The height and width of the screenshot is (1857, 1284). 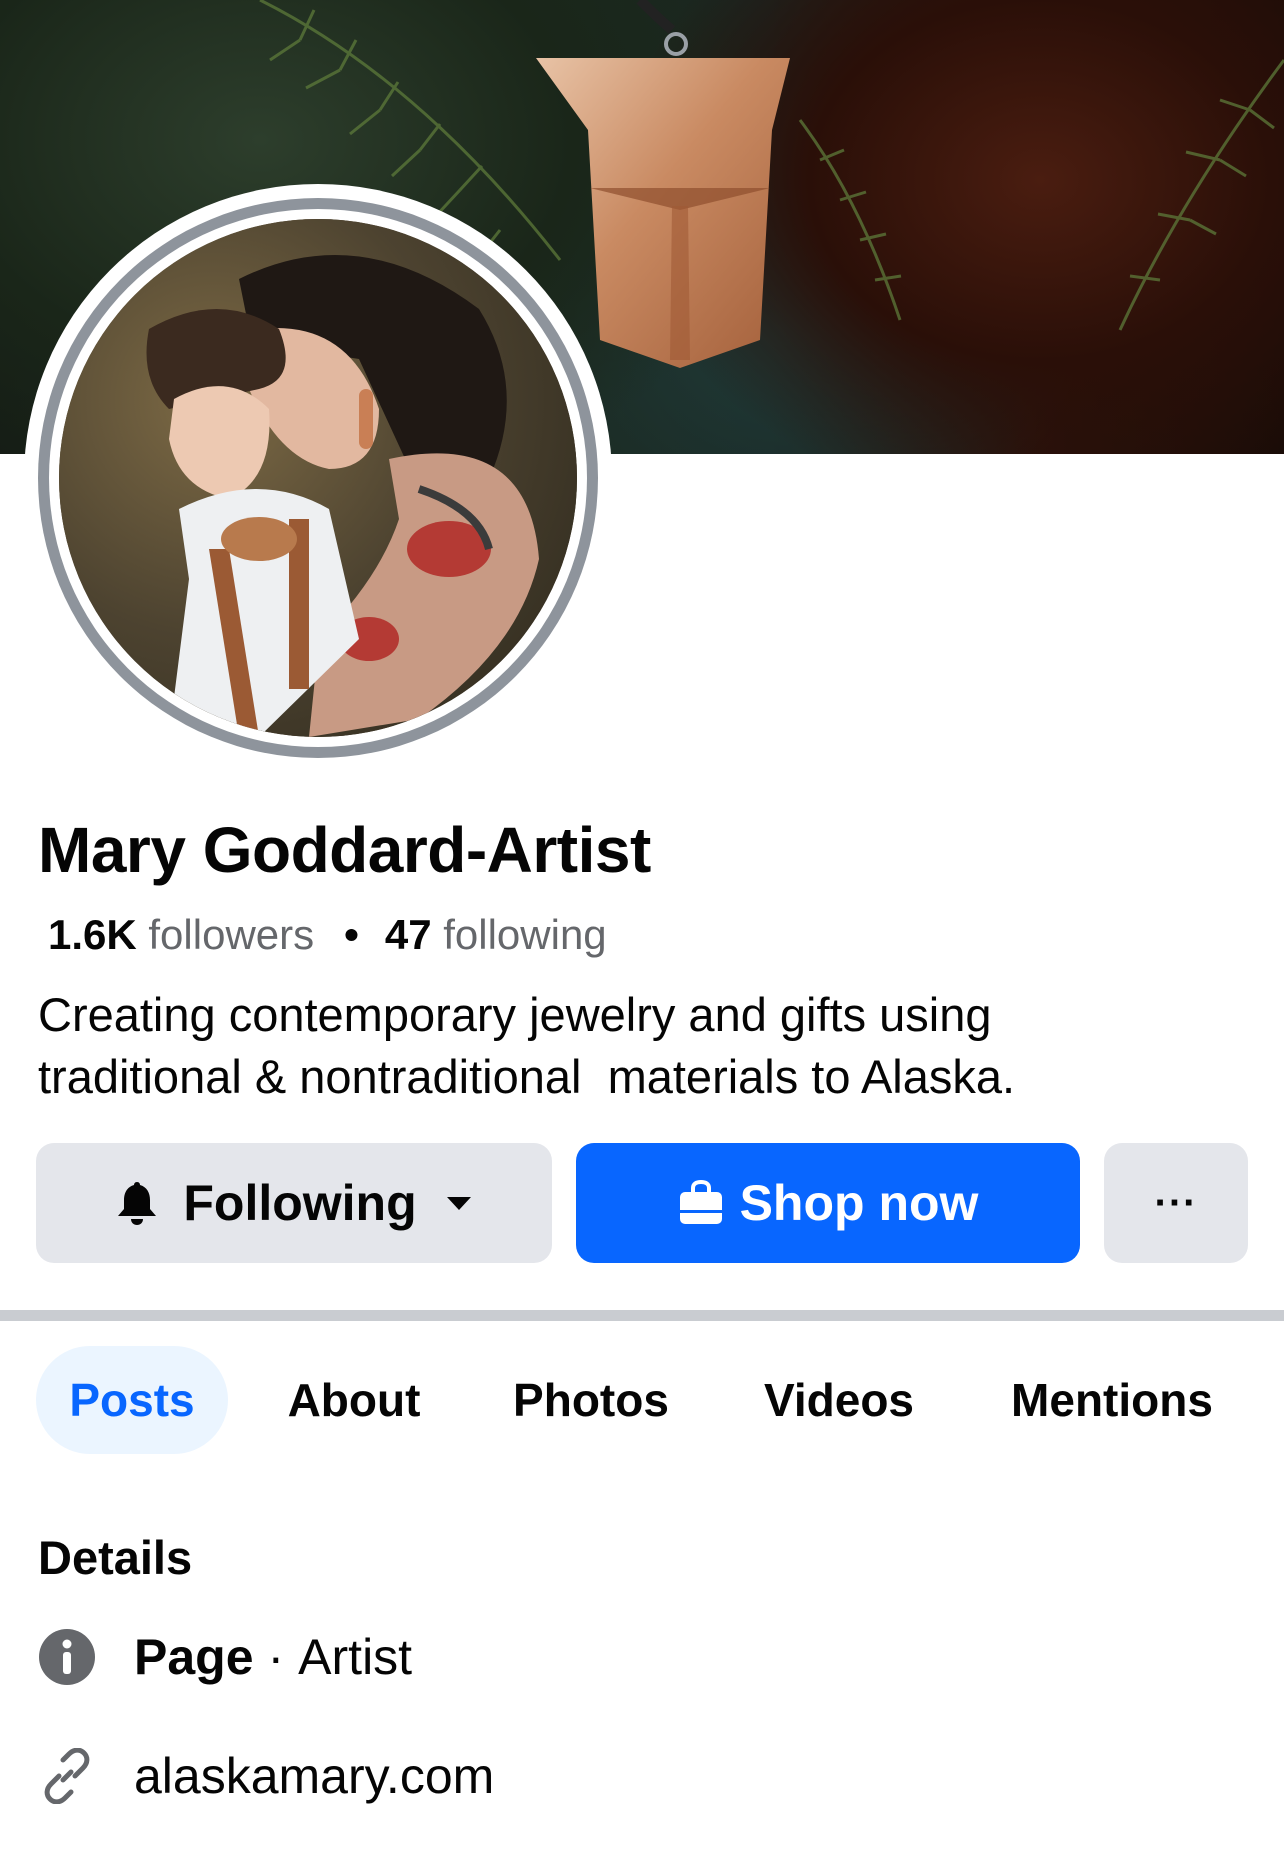 What do you see at coordinates (327, 935) in the screenshot?
I see `follow-stats: 1.6K followers • 47 following` at bounding box center [327, 935].